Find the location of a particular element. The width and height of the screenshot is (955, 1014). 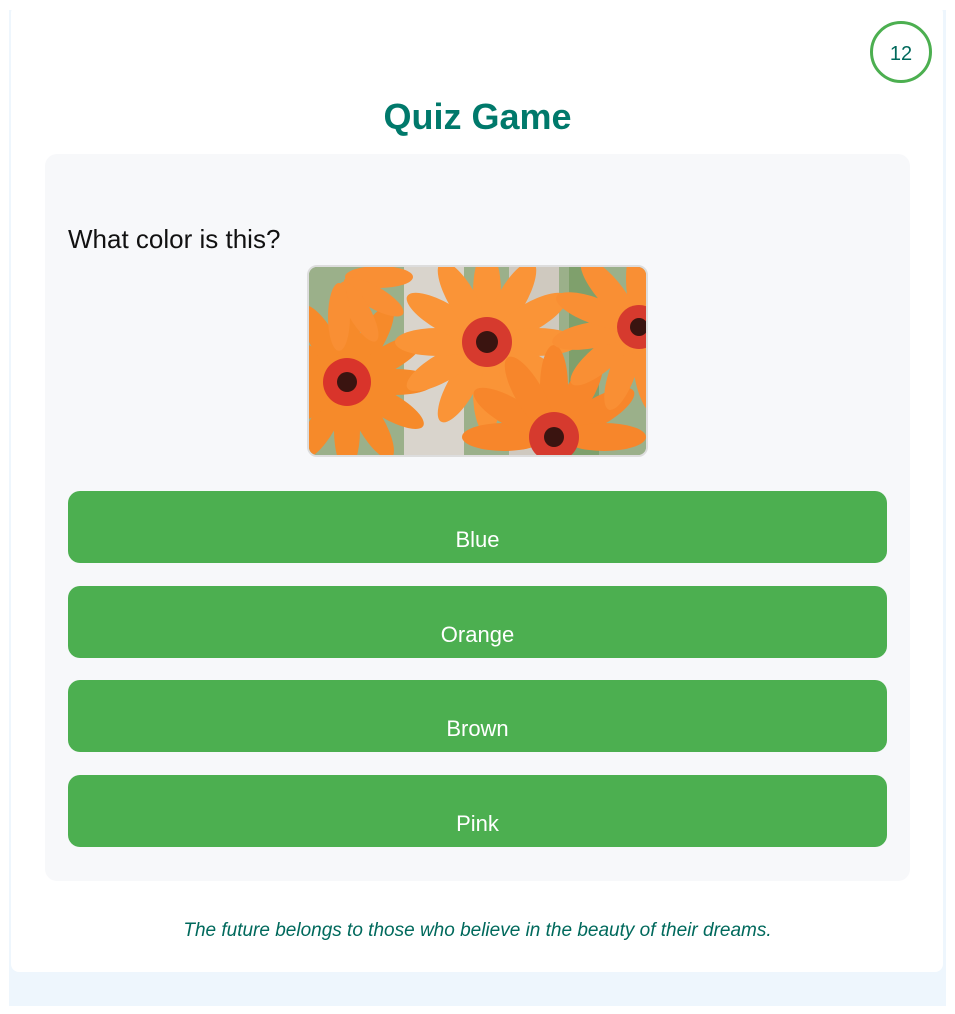

question-image is located at coordinates (477, 361).